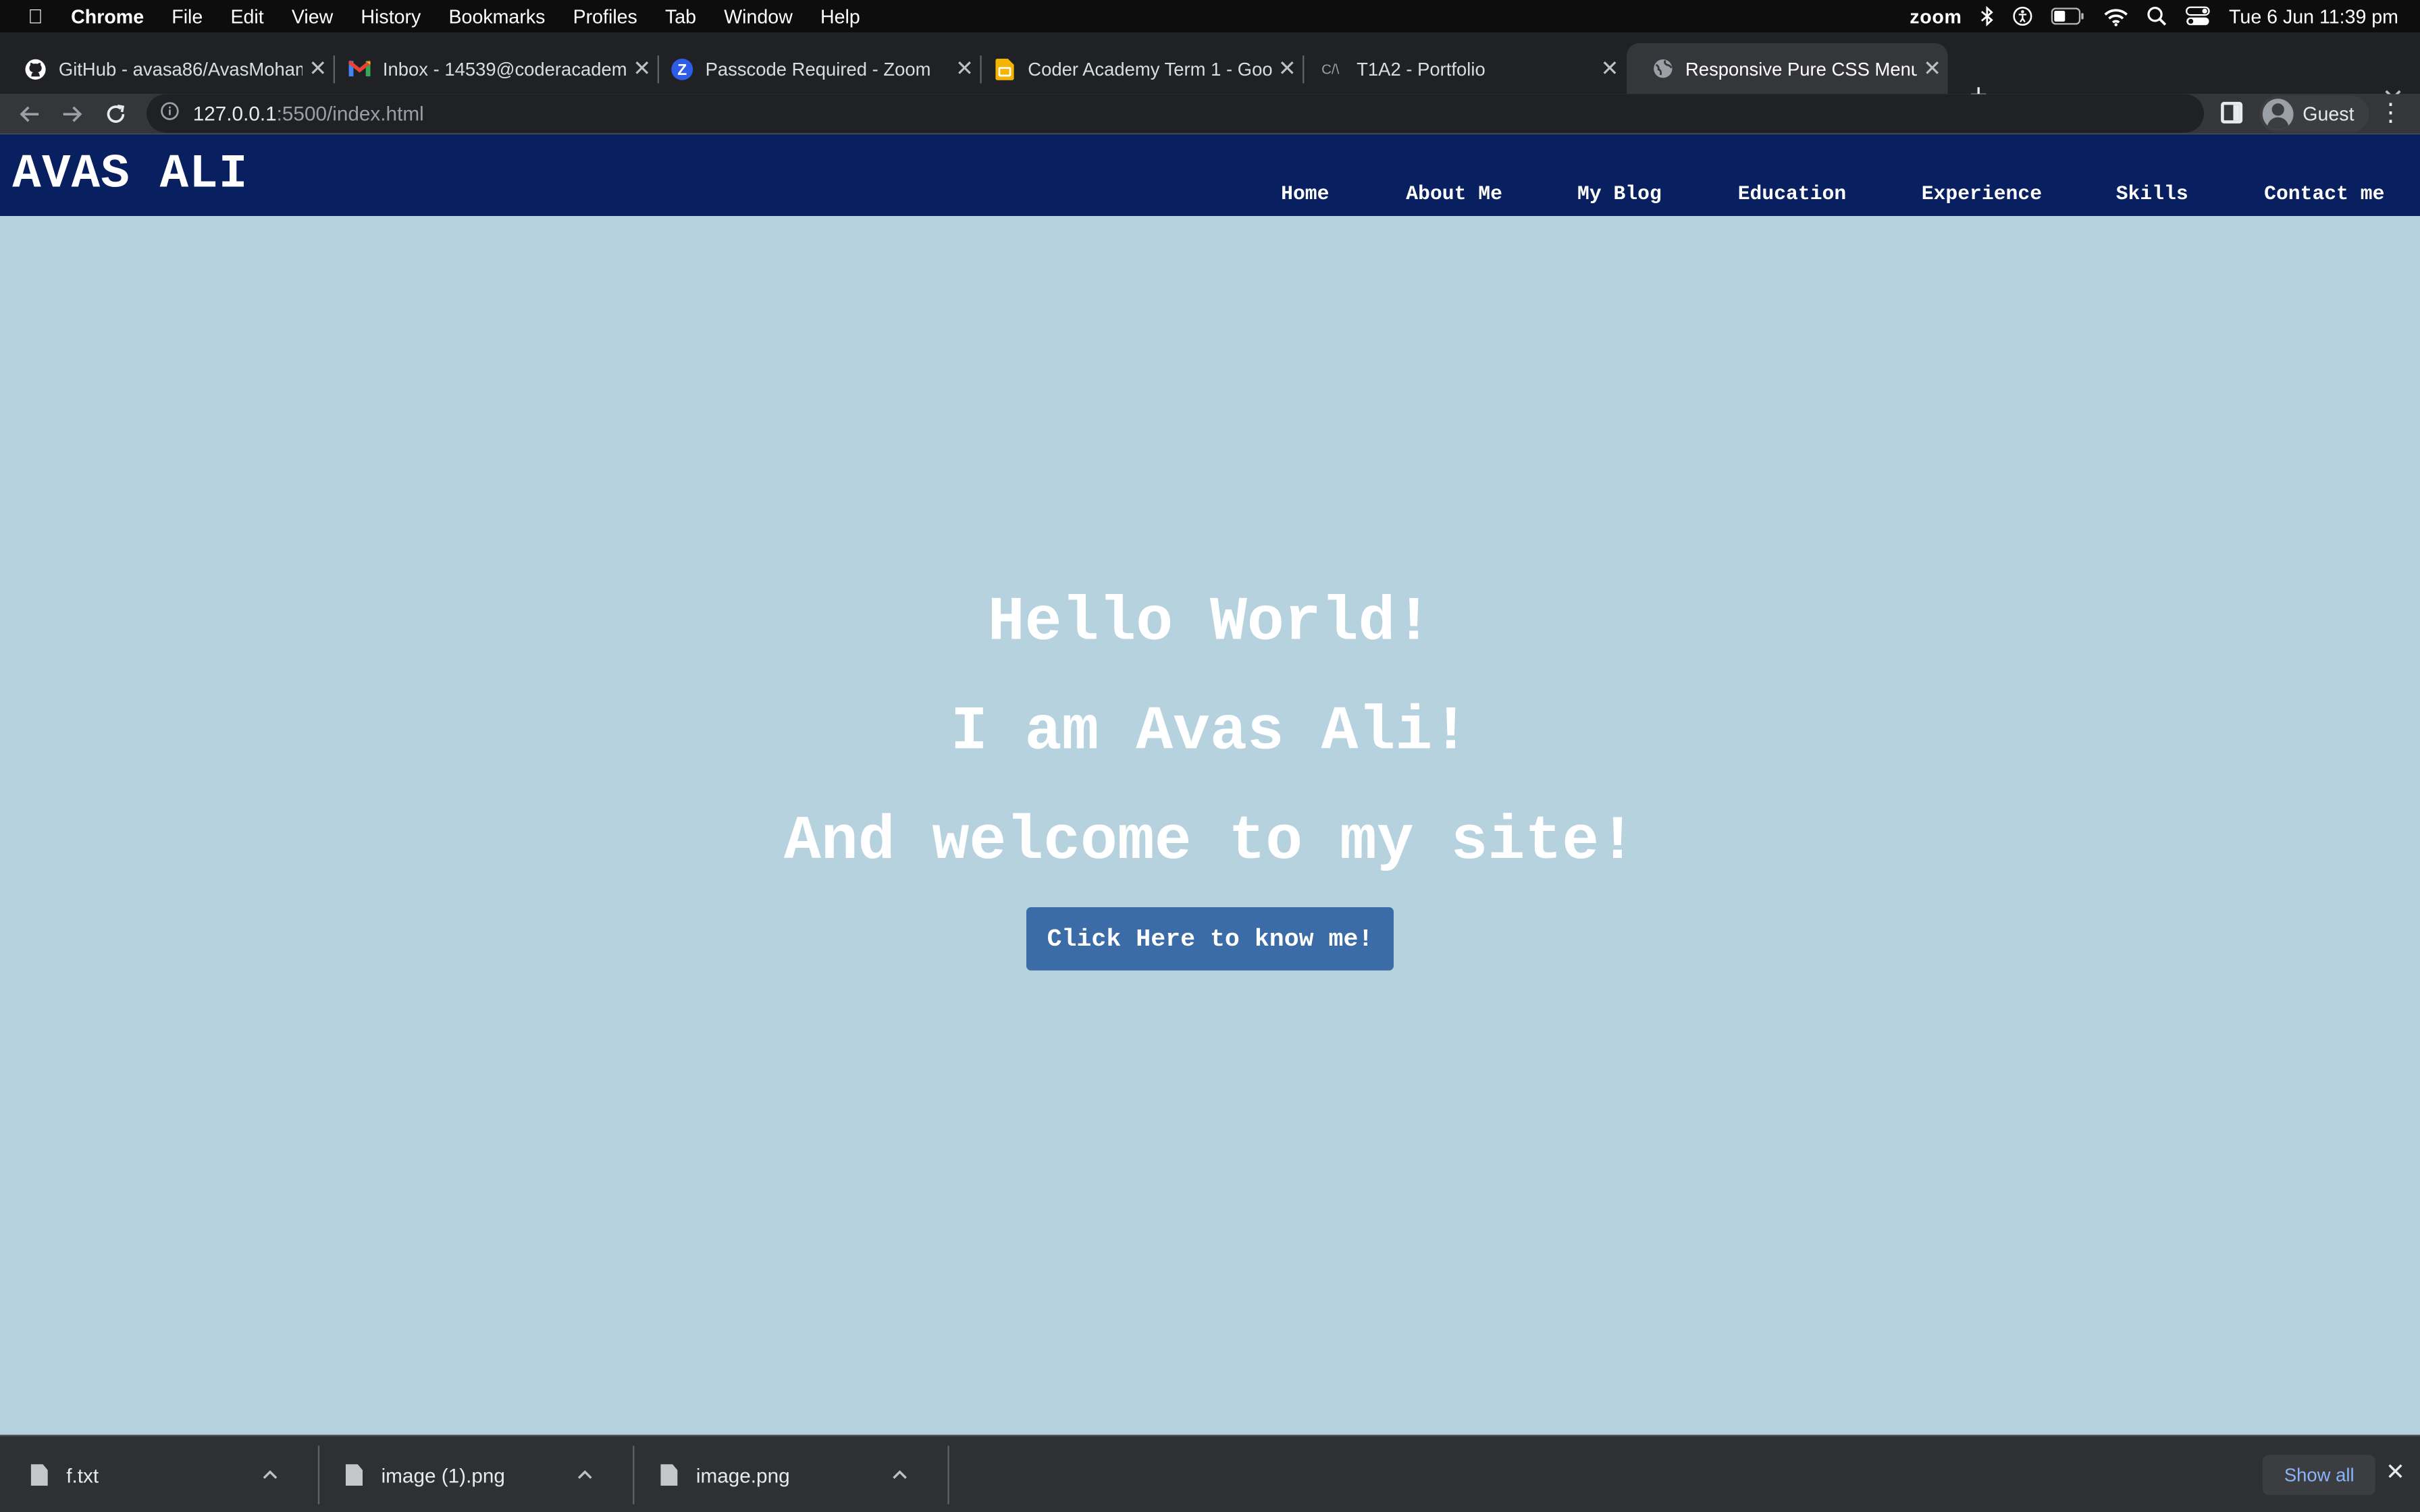  What do you see at coordinates (312, 16) in the screenshot?
I see `menu-view: View` at bounding box center [312, 16].